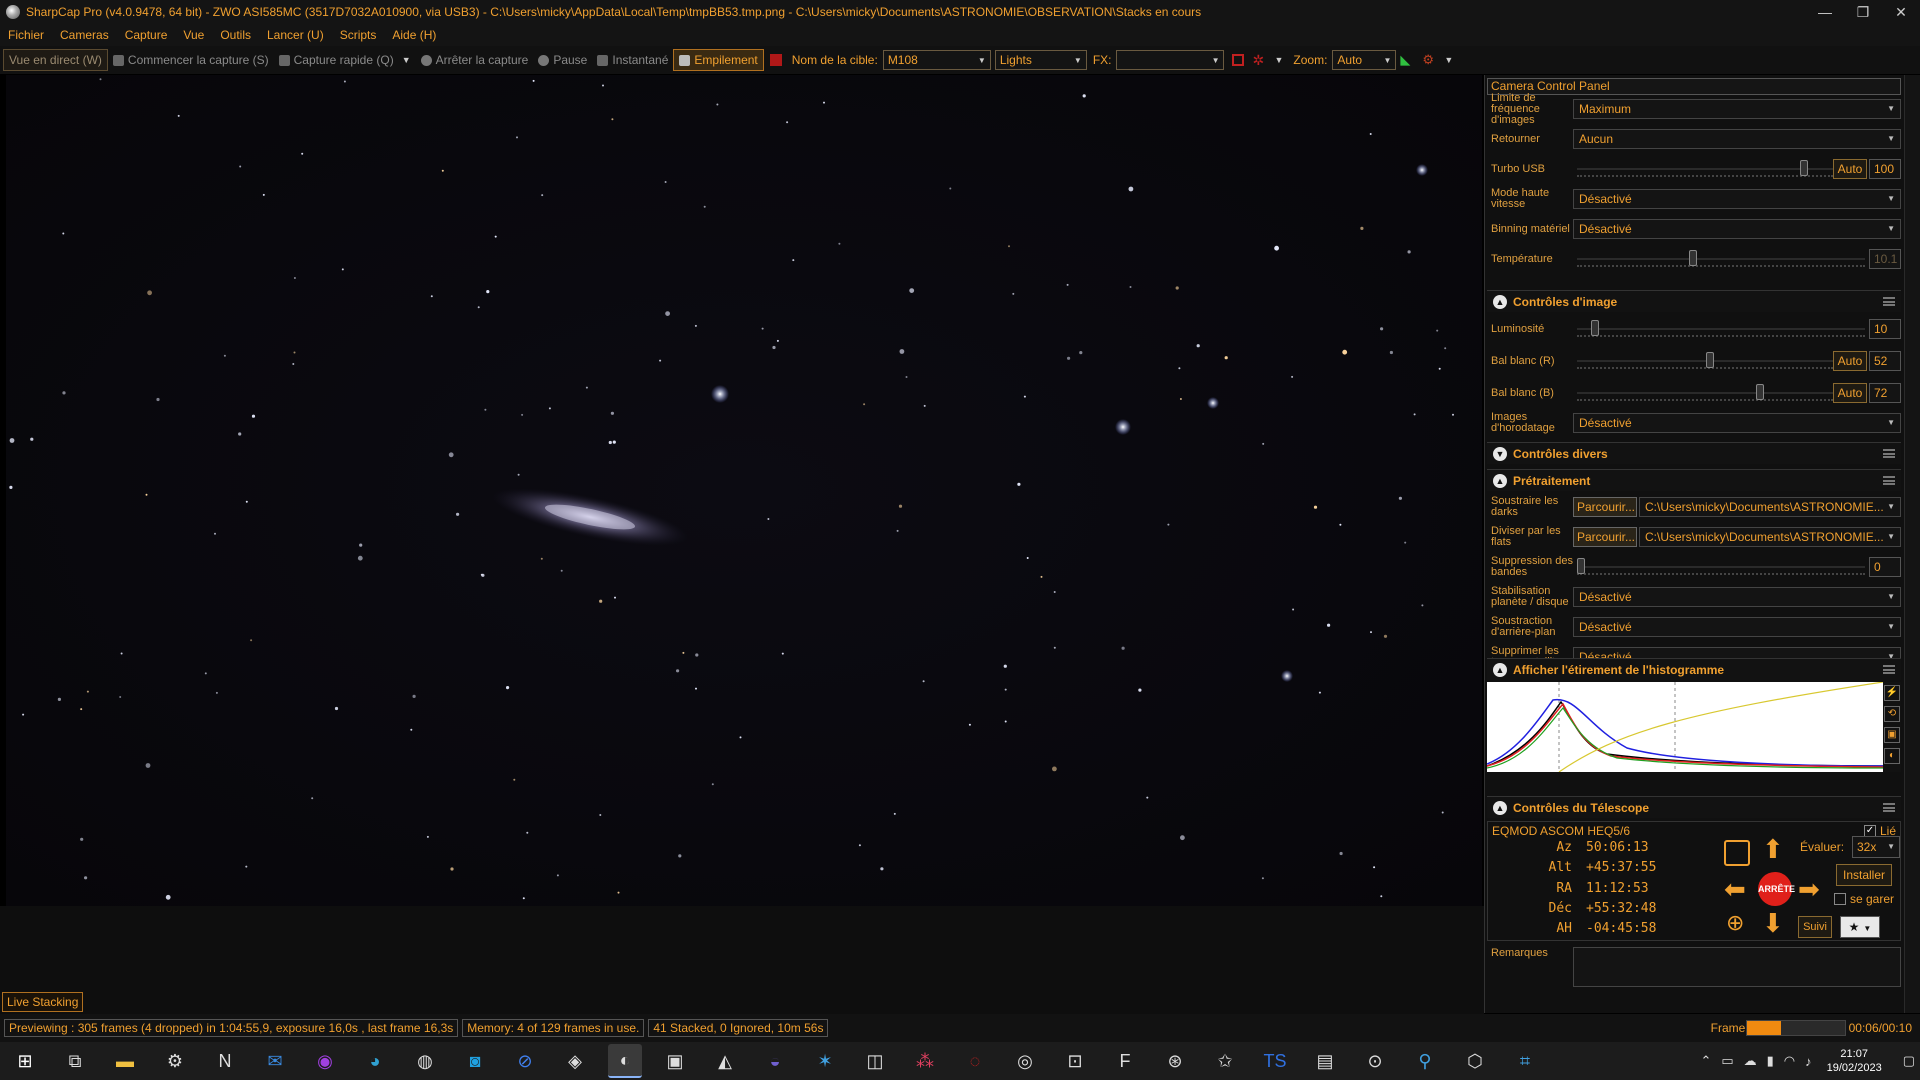 The height and width of the screenshot is (1080, 1920). I want to click on turbo-usb-value: 100, so click(1885, 169).